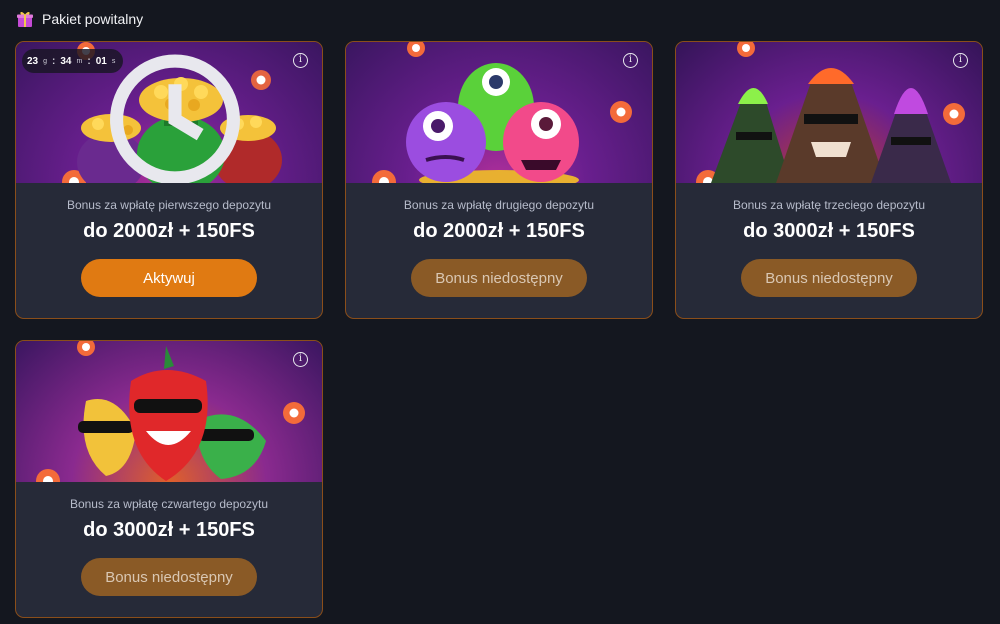 This screenshot has width=1000, height=624. I want to click on bonus-artwork-money-bags: 23 g : 34 m : 01 s i, so click(169, 112).